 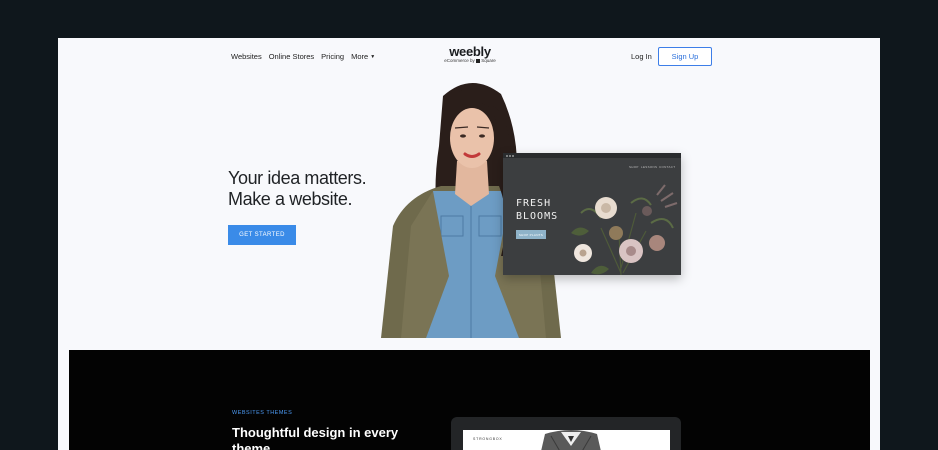 I want to click on weebly-logo: weebly eCommerce by Square, so click(x=470, y=54).